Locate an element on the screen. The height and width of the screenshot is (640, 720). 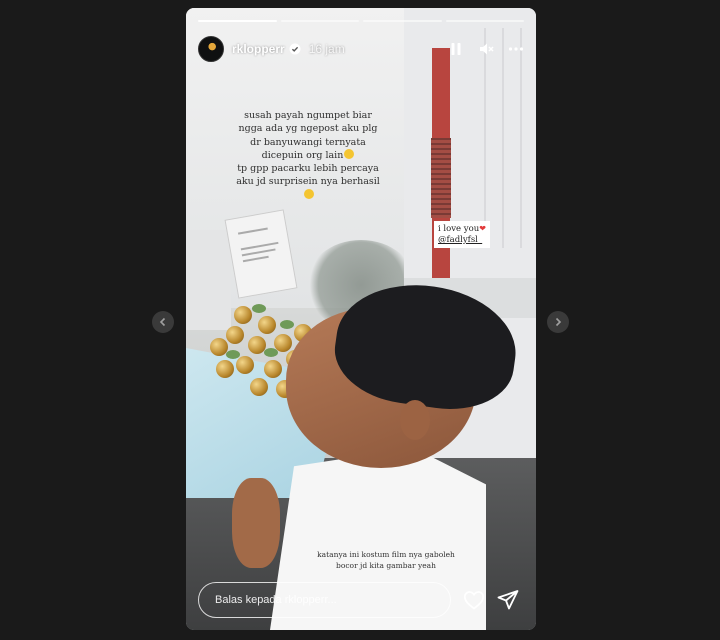
story-progress-bar is located at coordinates (361, 21).